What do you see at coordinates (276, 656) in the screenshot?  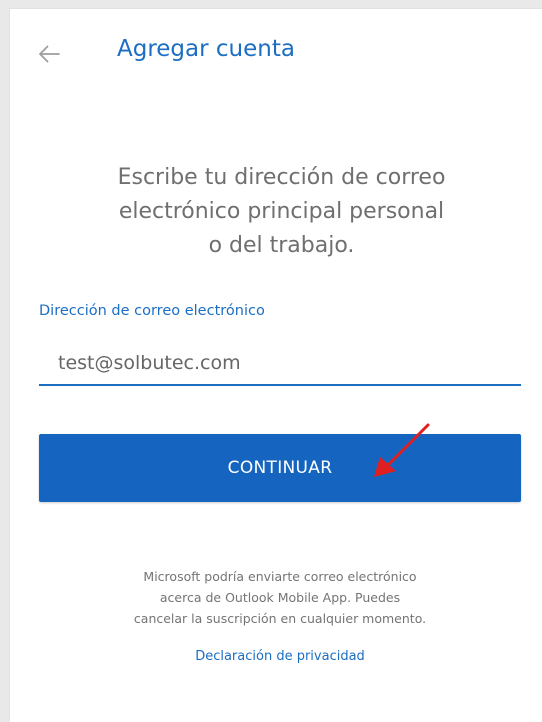 I see `privacy-statement-link: Declaración de privacidad` at bounding box center [276, 656].